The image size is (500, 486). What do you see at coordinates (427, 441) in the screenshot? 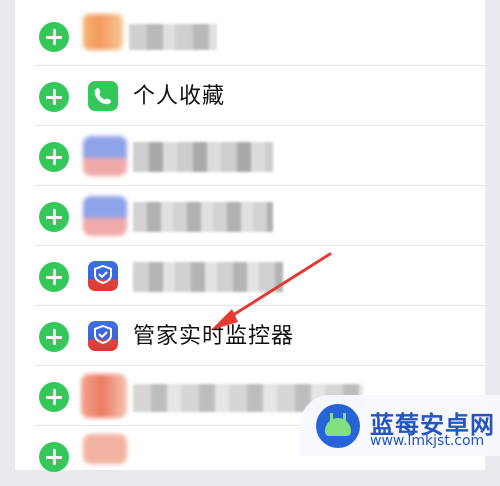
I see `watermark-url: www.lmkjst.com` at bounding box center [427, 441].